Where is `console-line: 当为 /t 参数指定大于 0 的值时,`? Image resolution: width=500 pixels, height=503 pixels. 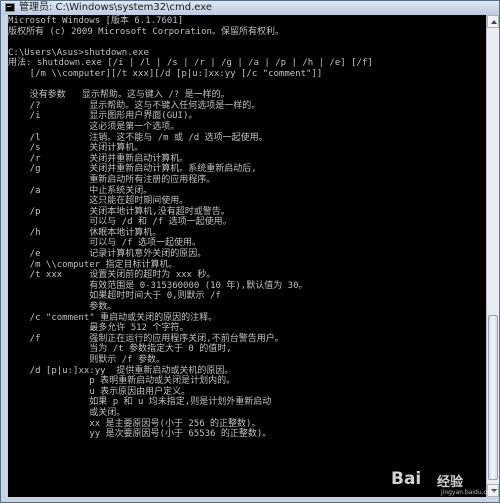
console-line: 当为 /t 参数指定大于 0 的值时, is located at coordinates (120, 349).